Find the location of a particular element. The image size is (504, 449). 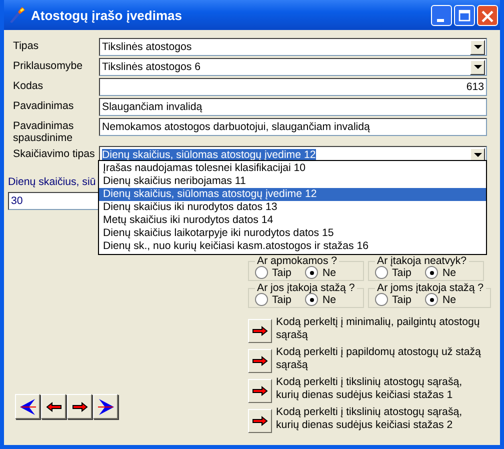

torch-icon is located at coordinates (17, 15).